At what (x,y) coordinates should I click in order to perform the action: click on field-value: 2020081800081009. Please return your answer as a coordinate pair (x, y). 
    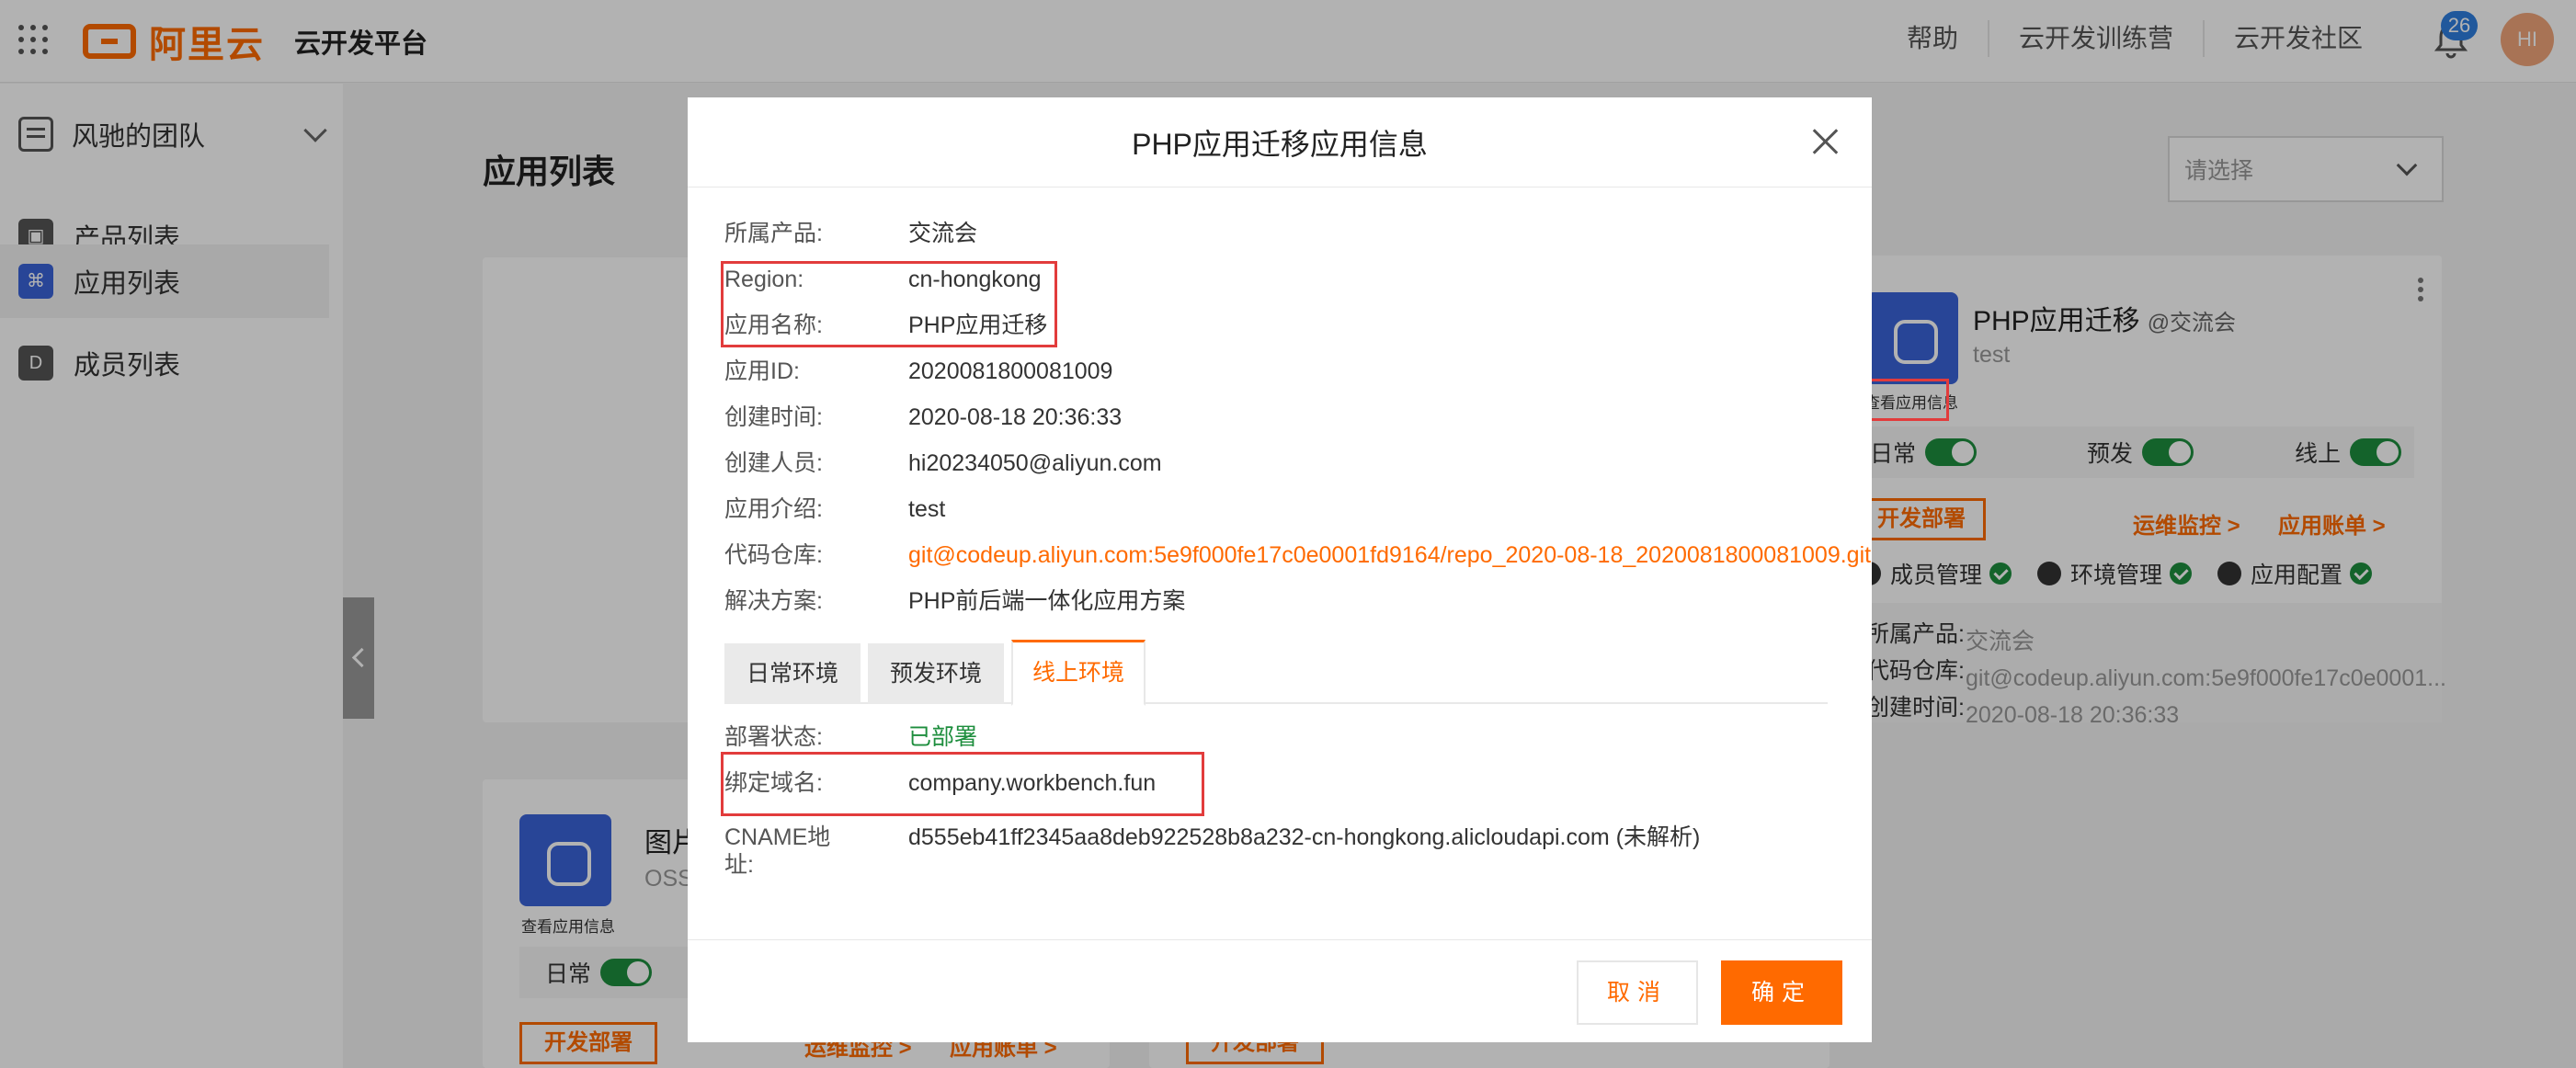
    Looking at the image, I should click on (1010, 371).